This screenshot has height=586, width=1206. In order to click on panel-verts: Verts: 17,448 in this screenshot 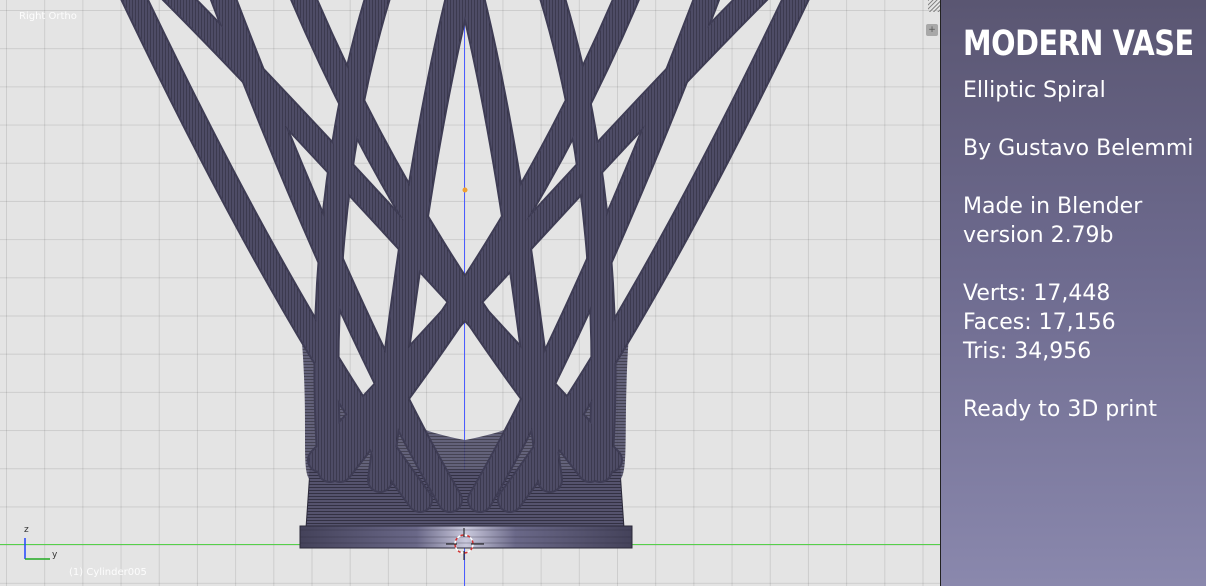, I will do `click(1037, 293)`.